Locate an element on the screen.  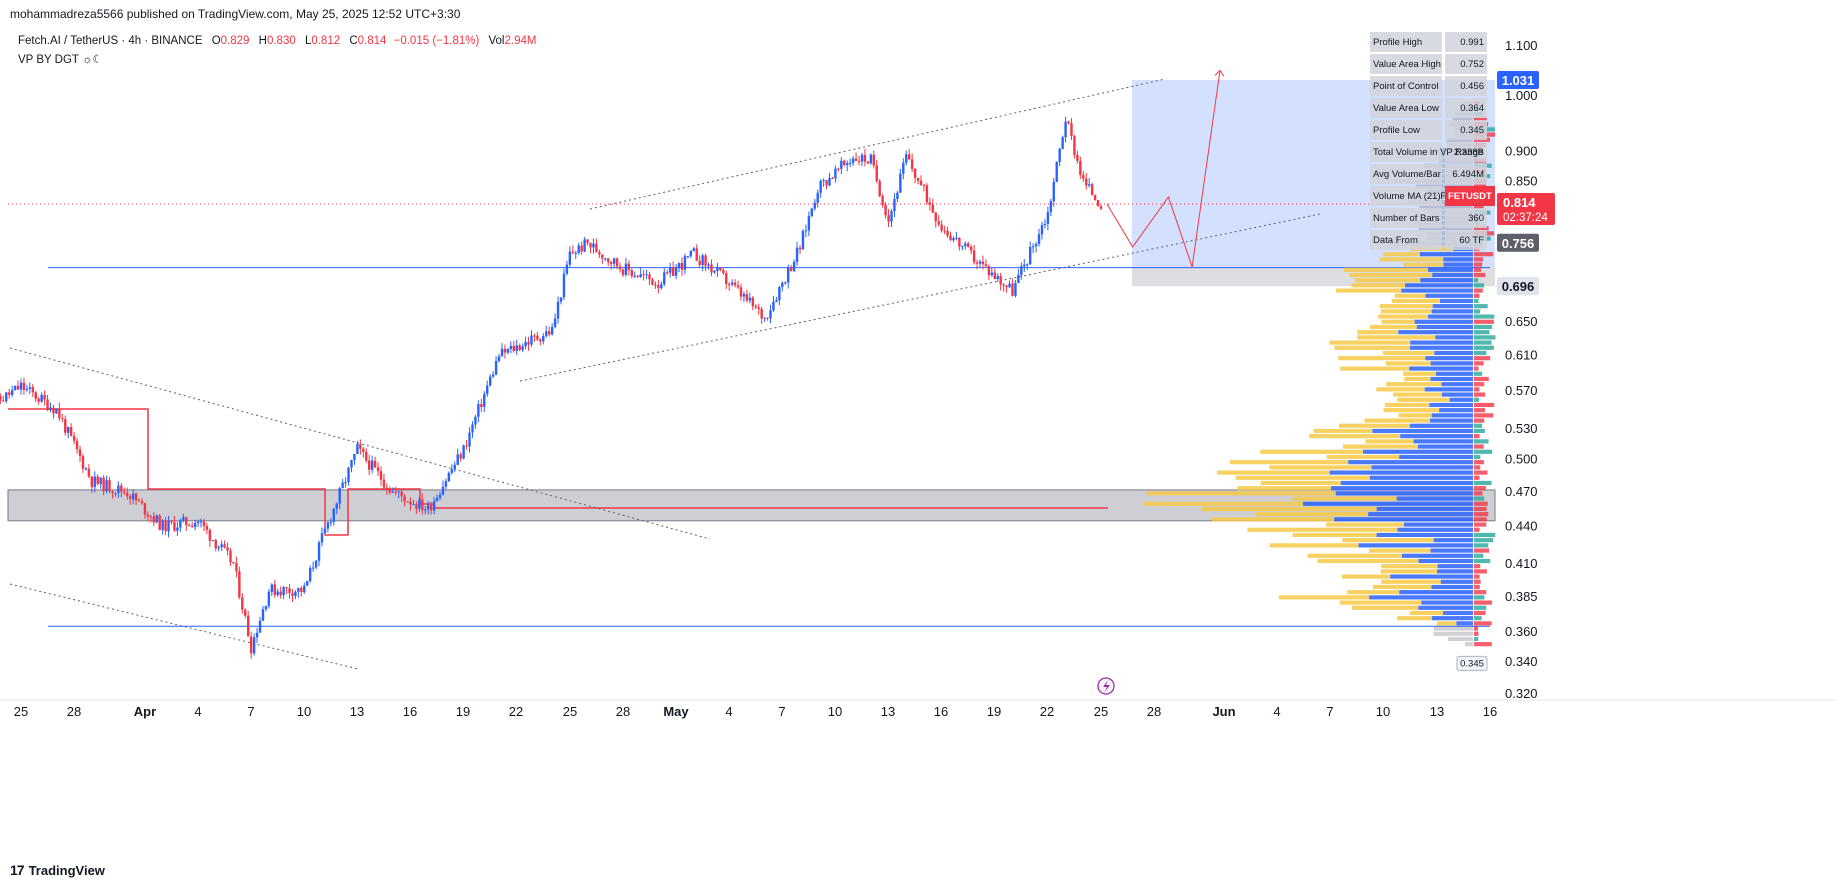
time-tick-label: 7 is located at coordinates (781, 711).